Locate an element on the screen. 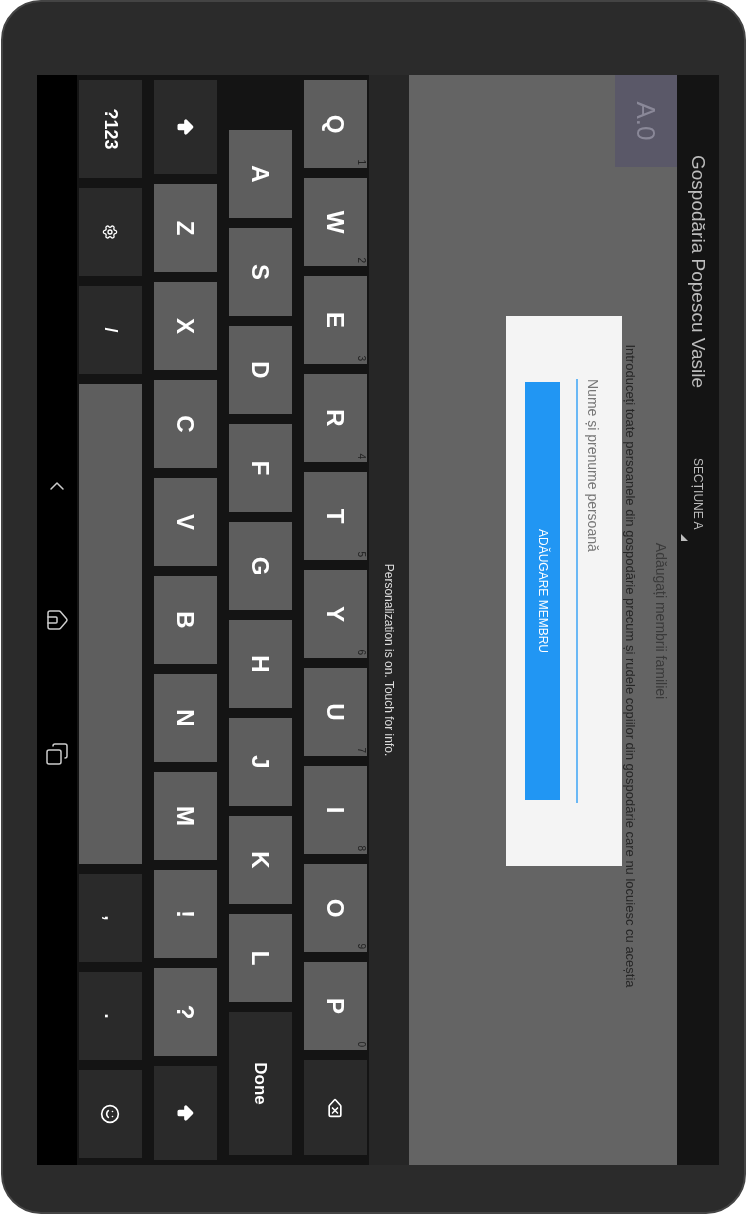 This screenshot has width=747, height=1214. settings-icon is located at coordinates (110, 232).